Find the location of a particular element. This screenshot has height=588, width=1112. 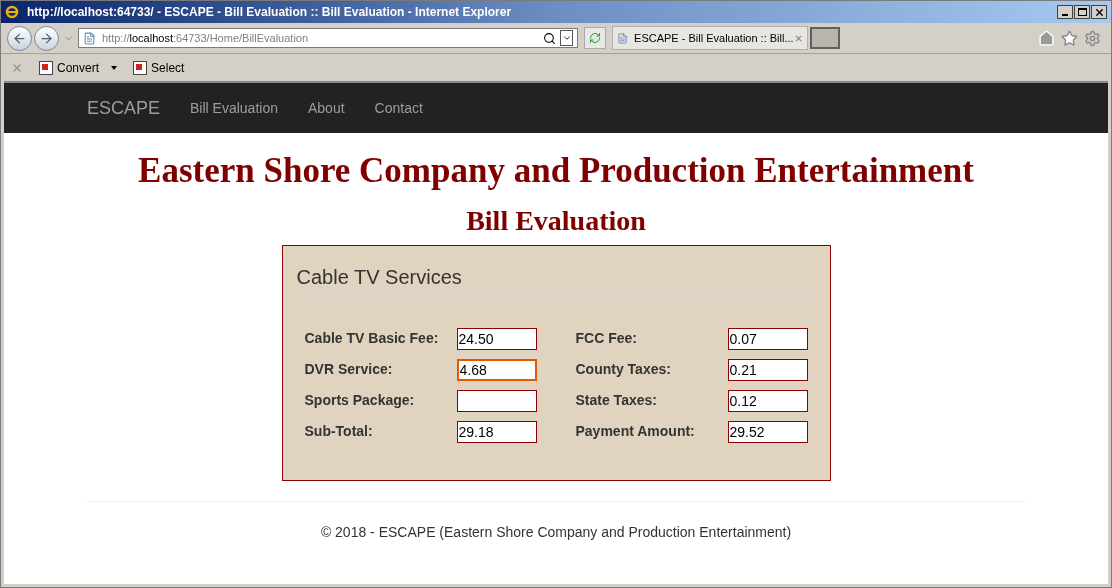

brand-link: ESCAPE is located at coordinates (124, 108).